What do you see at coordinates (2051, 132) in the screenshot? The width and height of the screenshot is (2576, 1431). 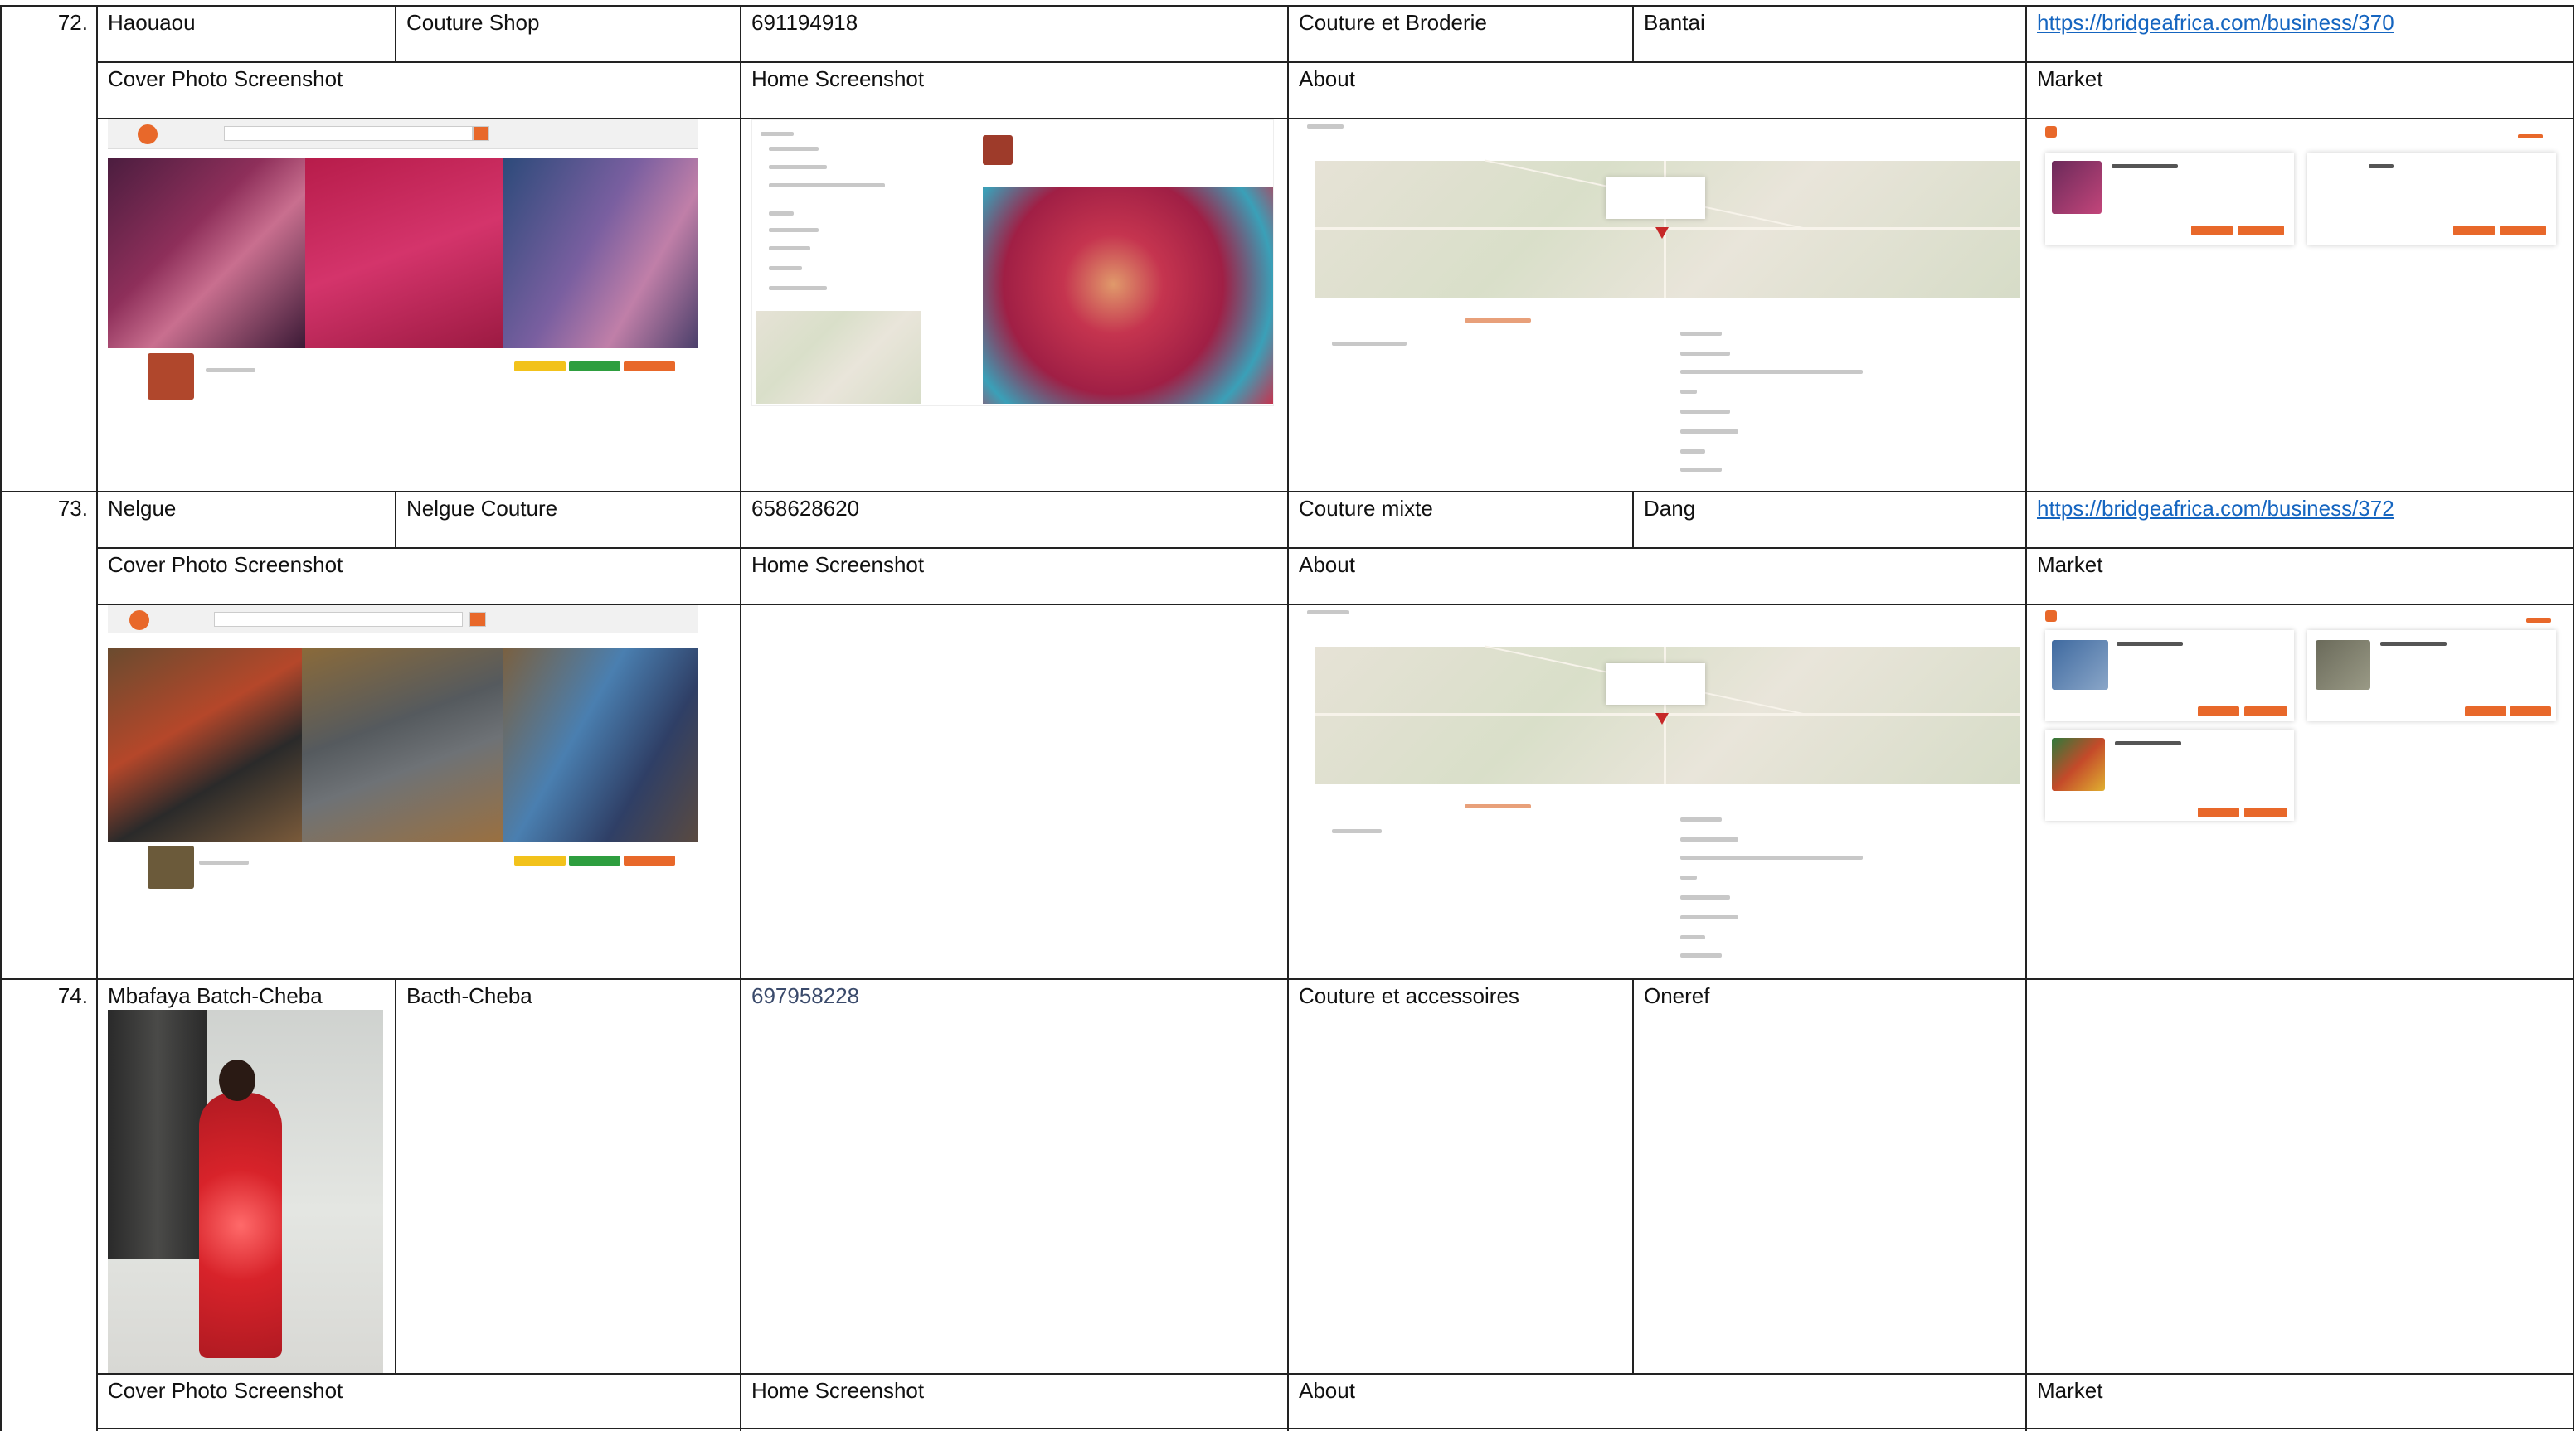 I see `market-icon` at bounding box center [2051, 132].